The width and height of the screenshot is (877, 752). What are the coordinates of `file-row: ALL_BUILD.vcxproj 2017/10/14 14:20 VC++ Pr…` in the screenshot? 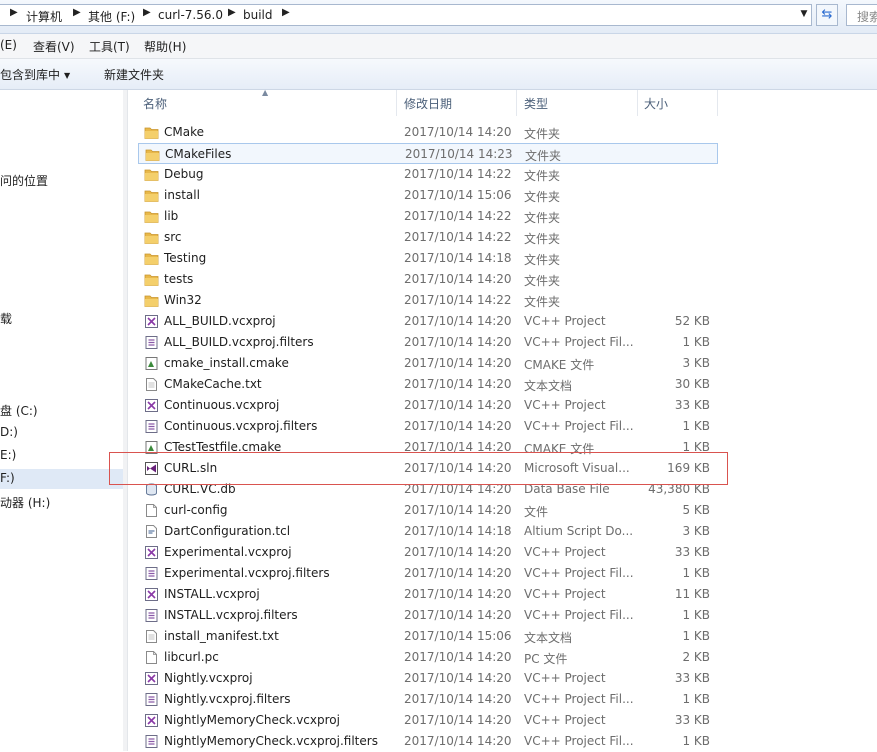 It's located at (428, 321).